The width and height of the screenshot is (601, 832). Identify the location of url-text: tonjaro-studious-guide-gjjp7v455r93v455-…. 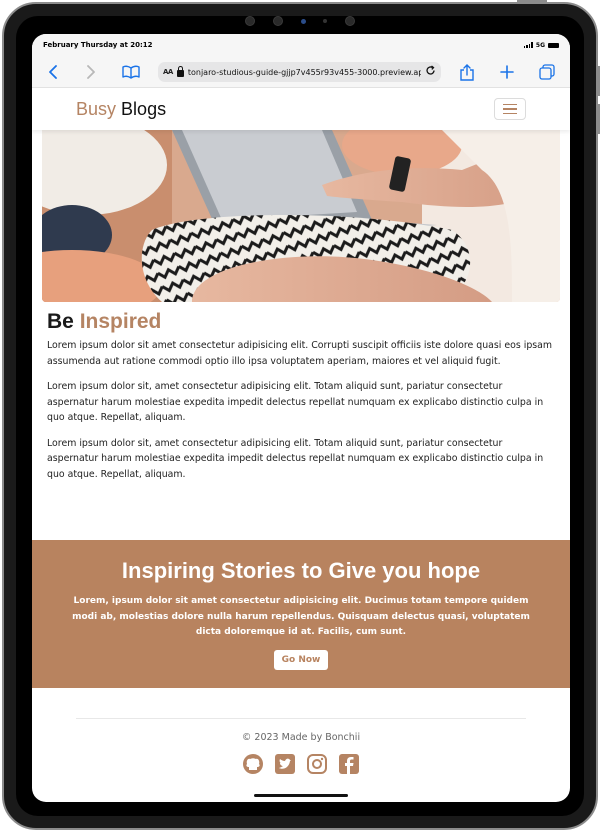
(304, 72).